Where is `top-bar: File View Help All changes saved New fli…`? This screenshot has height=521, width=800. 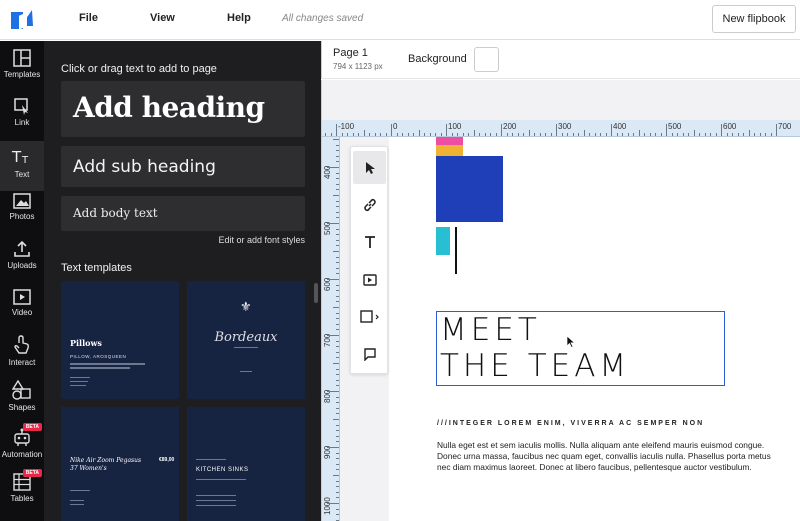
top-bar: File View Help All changes saved New fli… is located at coordinates (400, 20).